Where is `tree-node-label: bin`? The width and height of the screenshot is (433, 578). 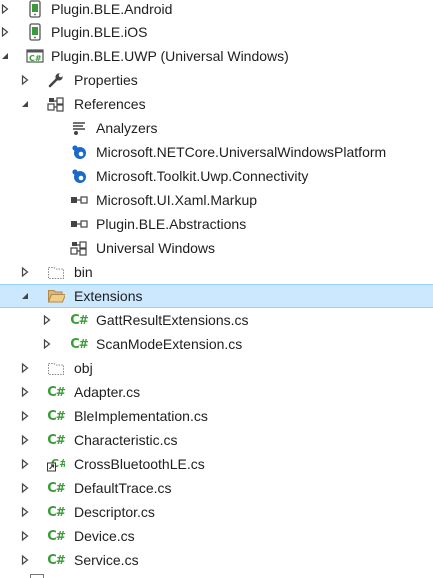 tree-node-label: bin is located at coordinates (83, 272).